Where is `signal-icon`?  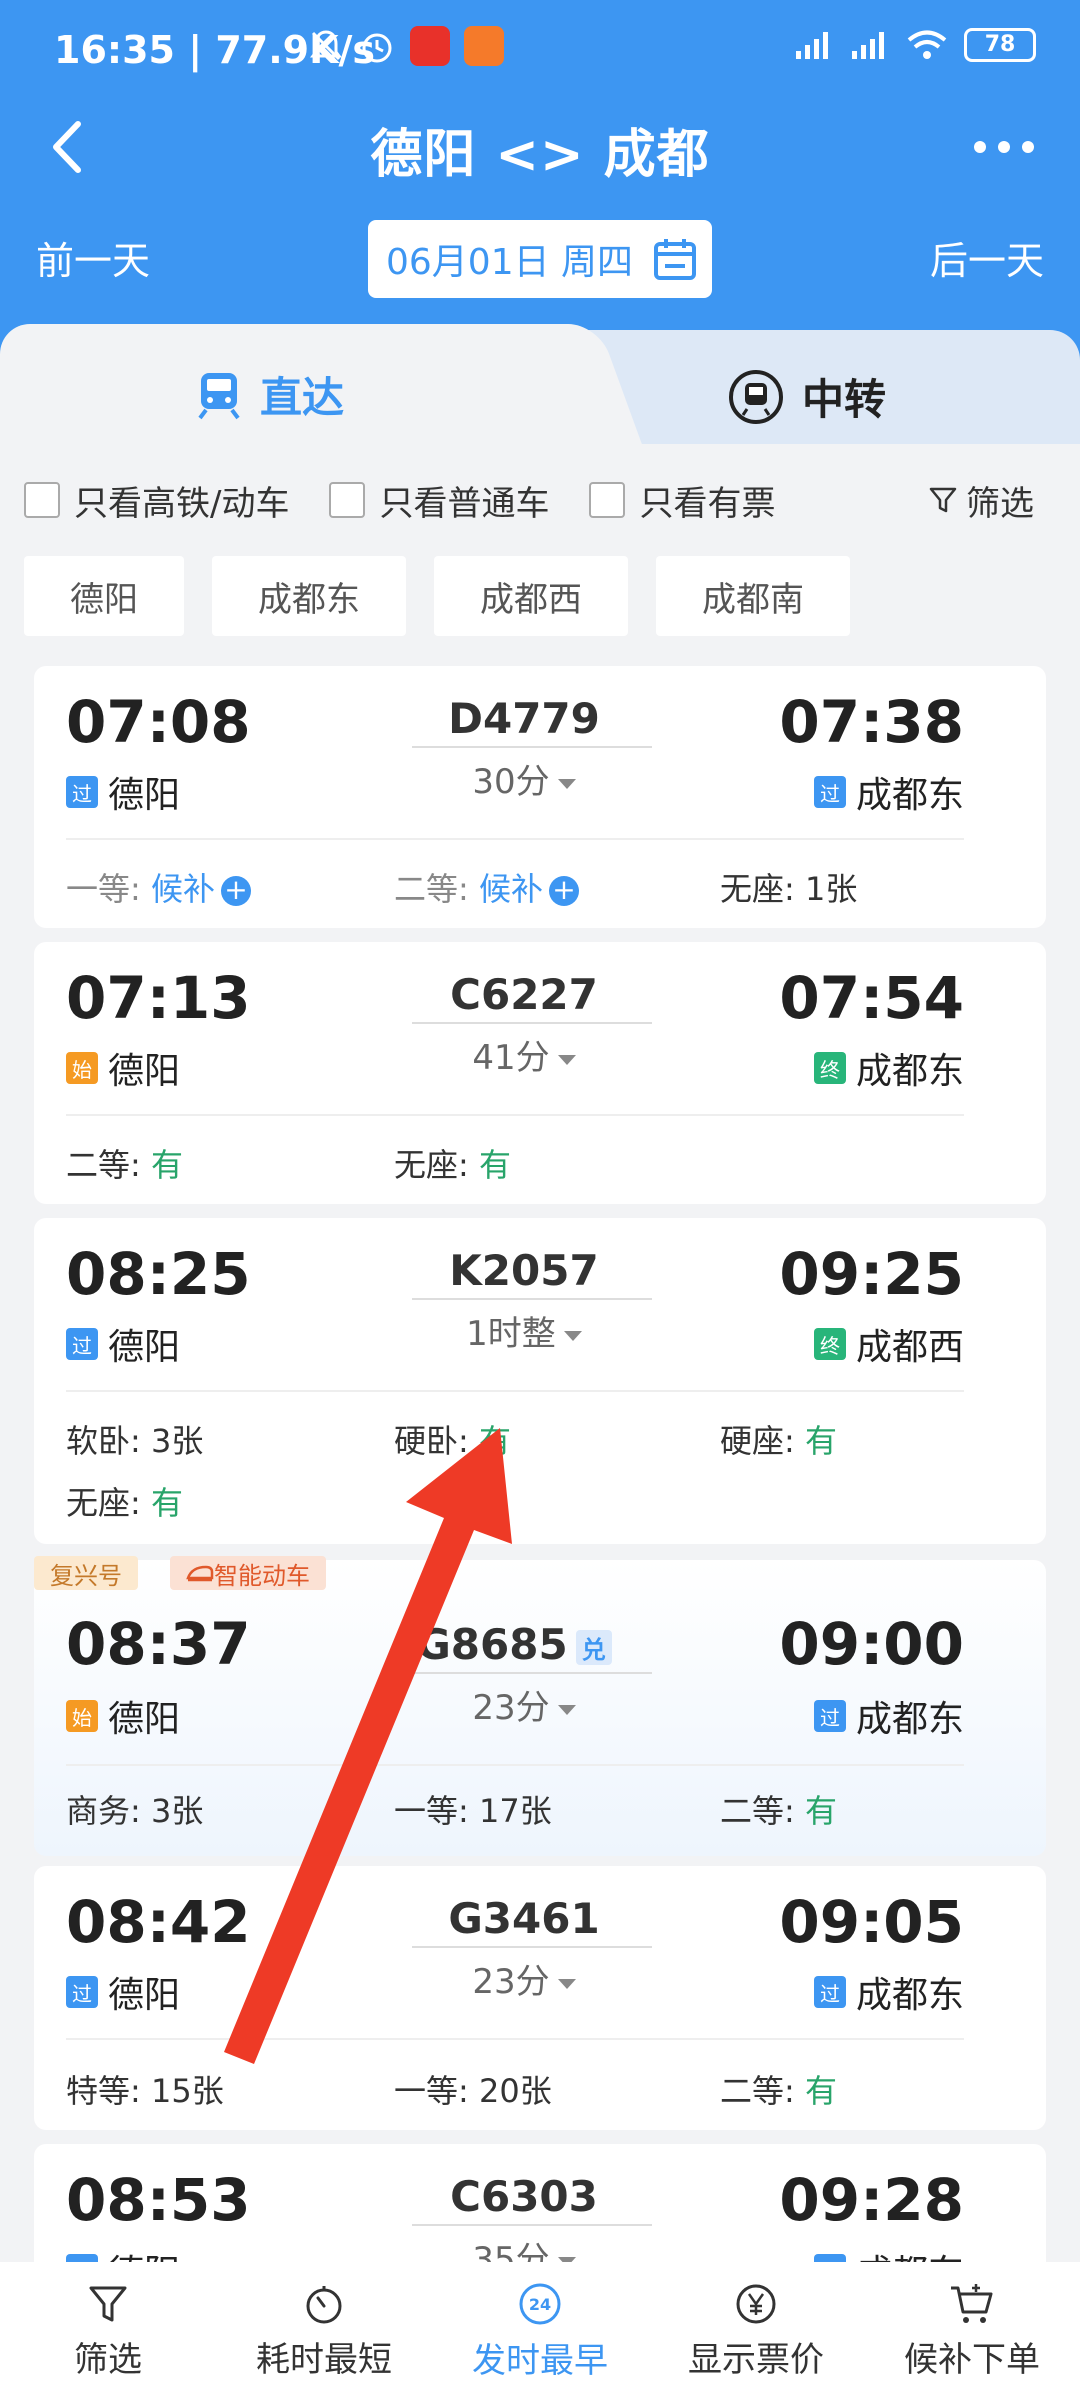
signal-icon is located at coordinates (812, 45).